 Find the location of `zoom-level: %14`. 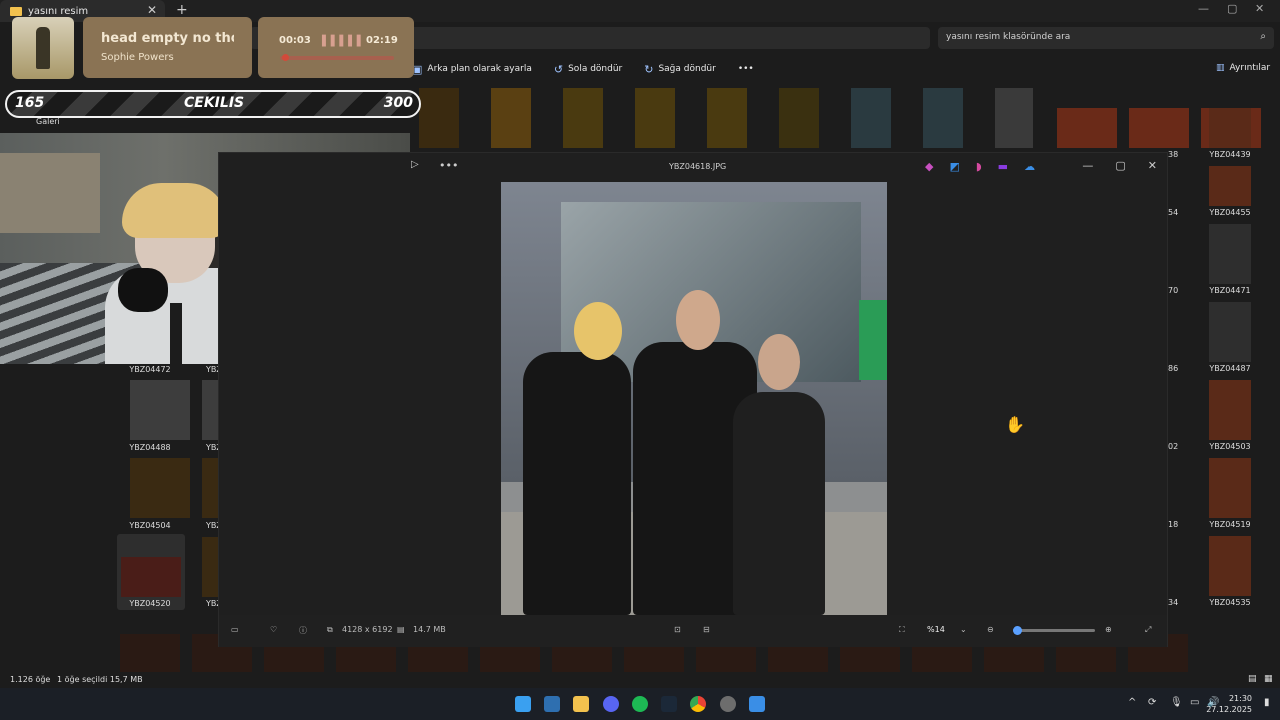

zoom-level: %14 is located at coordinates (936, 629).